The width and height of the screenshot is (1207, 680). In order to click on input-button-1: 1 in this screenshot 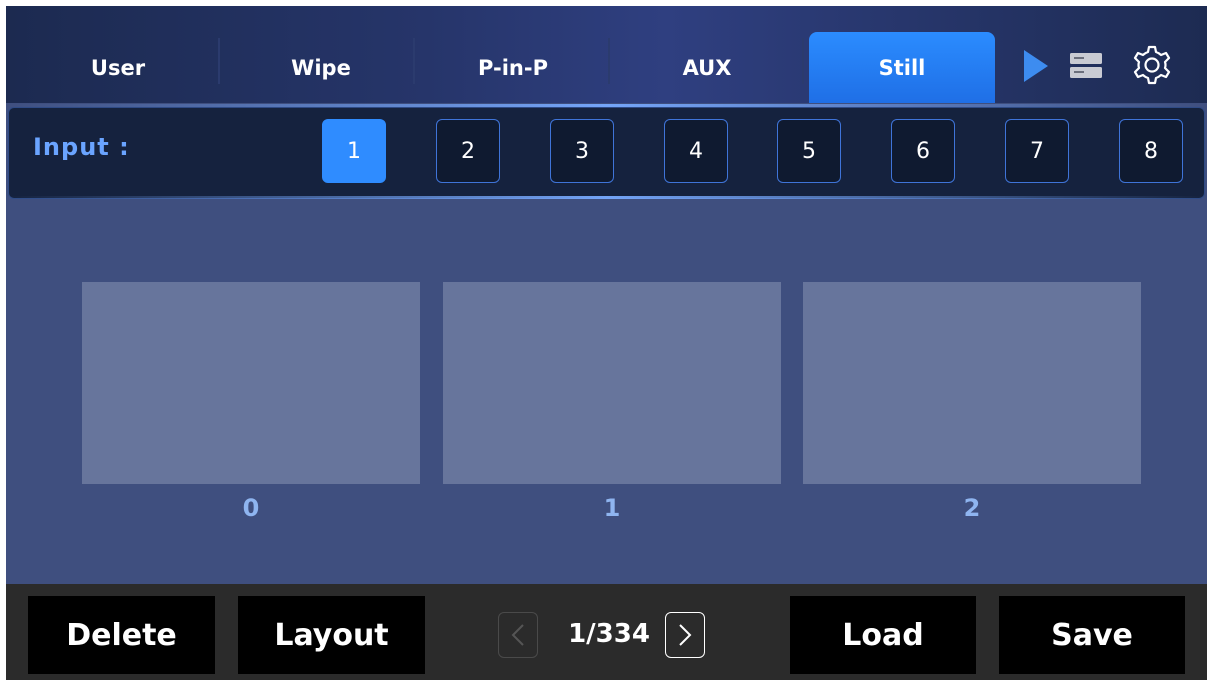, I will do `click(354, 151)`.